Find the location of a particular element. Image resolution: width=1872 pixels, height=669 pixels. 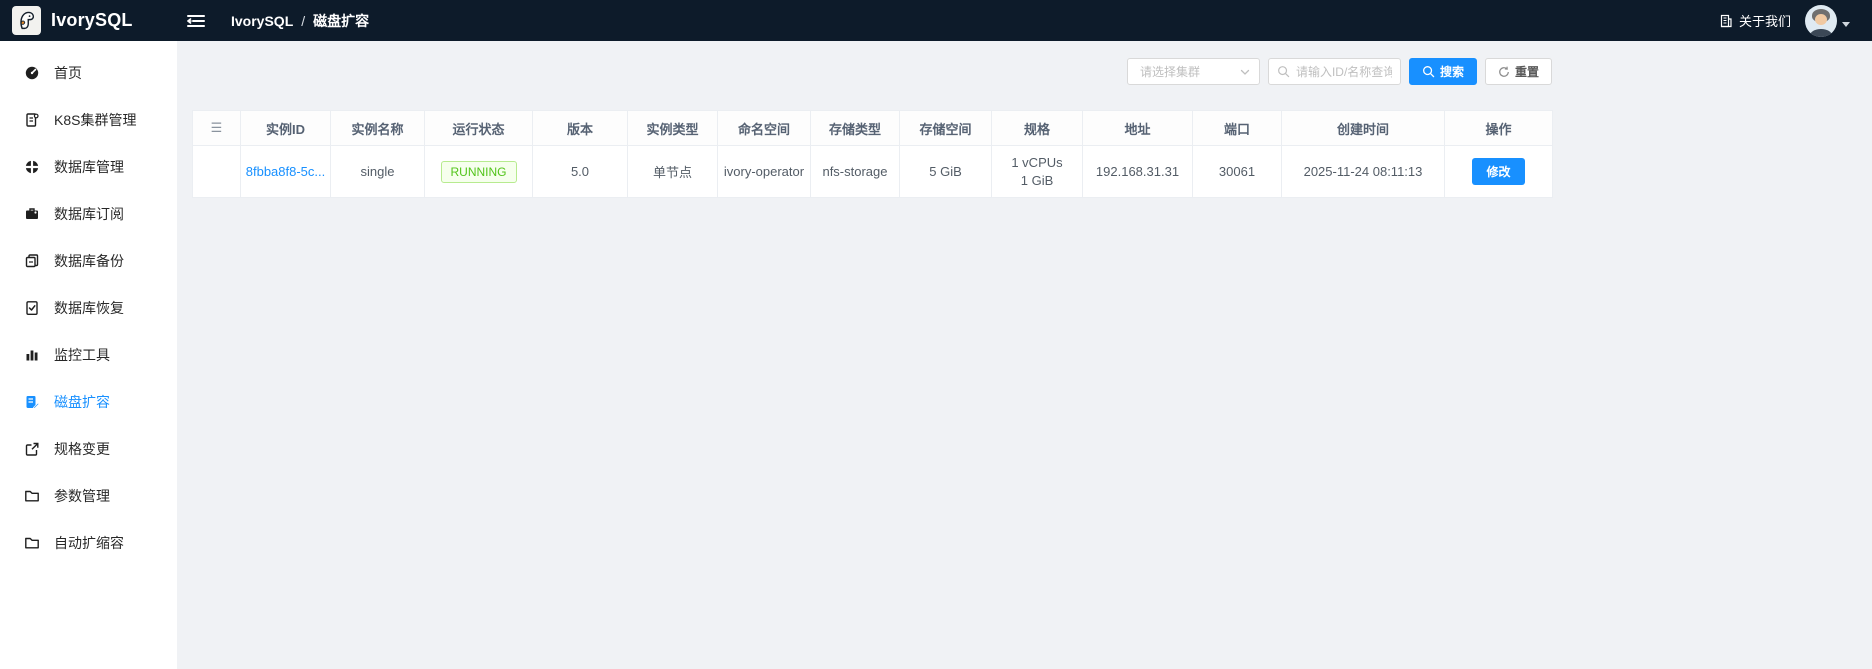

col-storage-type: 存储类型 is located at coordinates (855, 128).